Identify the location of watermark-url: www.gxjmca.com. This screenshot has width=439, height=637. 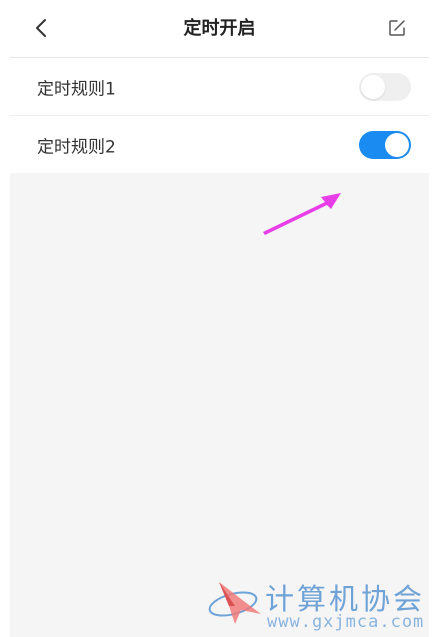
(346, 622).